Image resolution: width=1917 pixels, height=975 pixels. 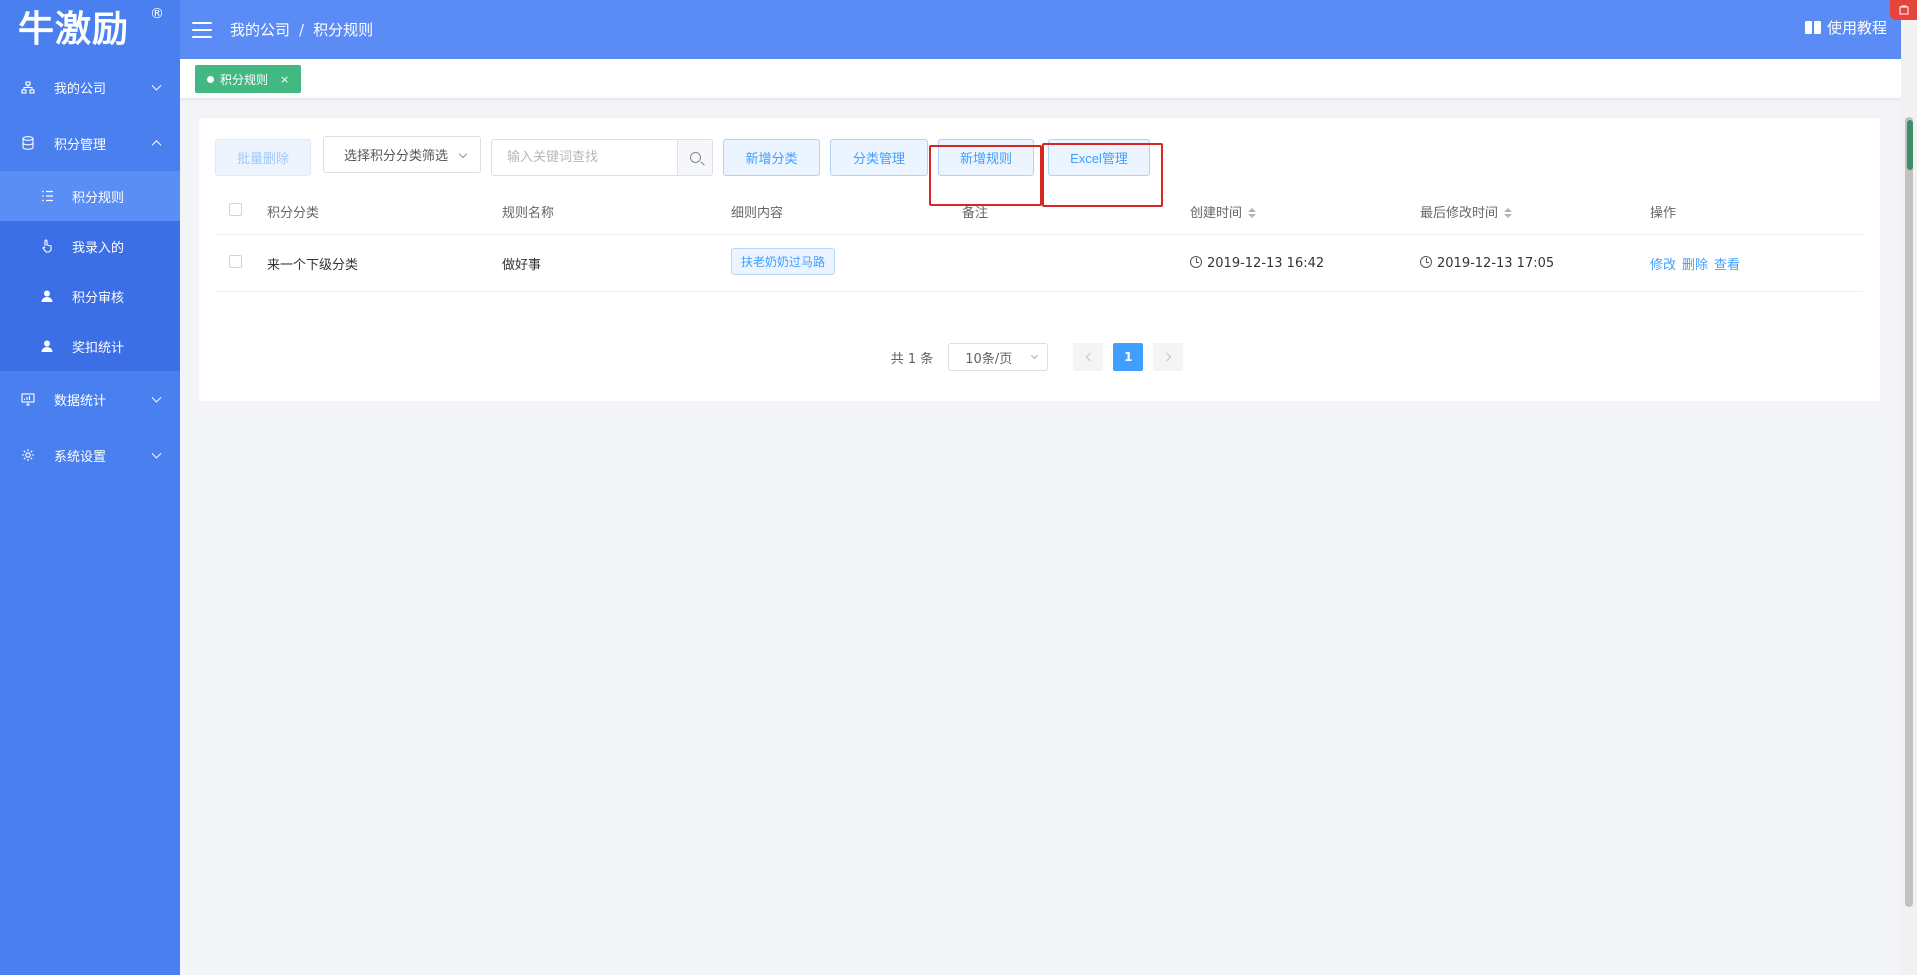 What do you see at coordinates (293, 213) in the screenshot?
I see `column-header-category: 积分分类` at bounding box center [293, 213].